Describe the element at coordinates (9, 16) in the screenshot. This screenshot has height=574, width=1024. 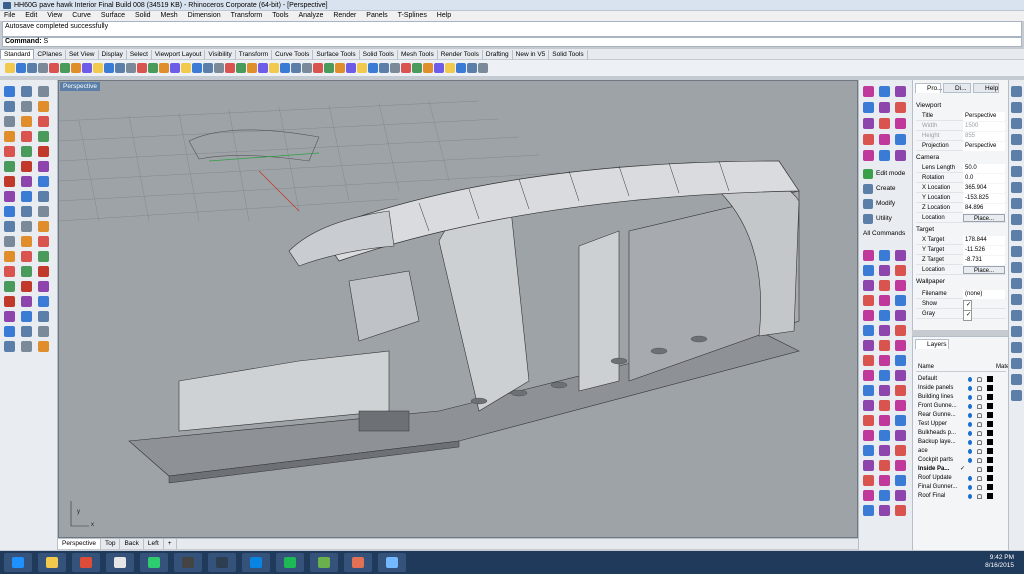
I see `menu-file: File` at that location.